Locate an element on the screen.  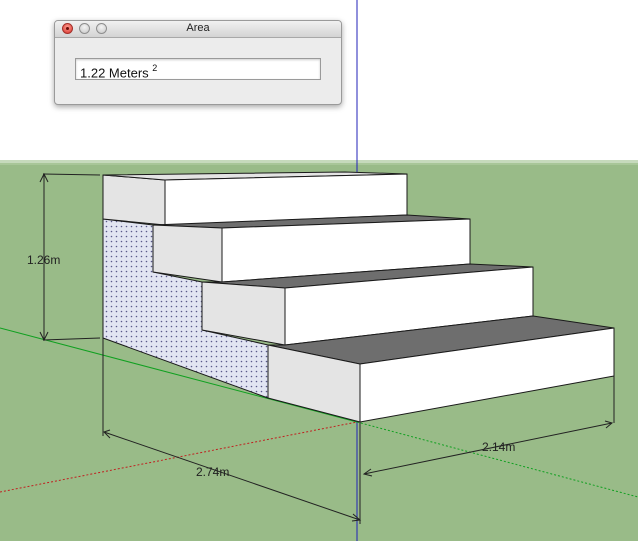
area-unit-exponent: 2 is located at coordinates (155, 68).